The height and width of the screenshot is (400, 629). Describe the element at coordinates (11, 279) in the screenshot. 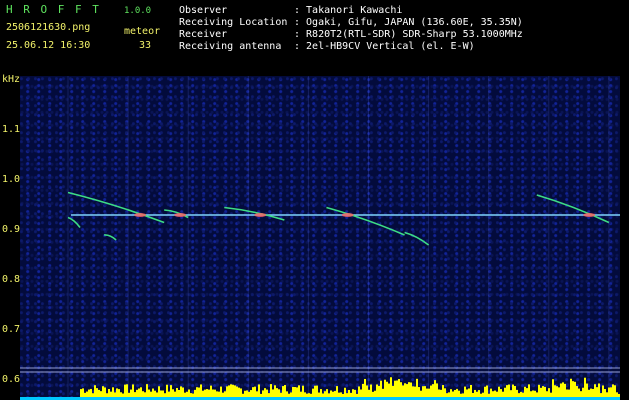

I see `y-tick-label: 0.8` at that location.